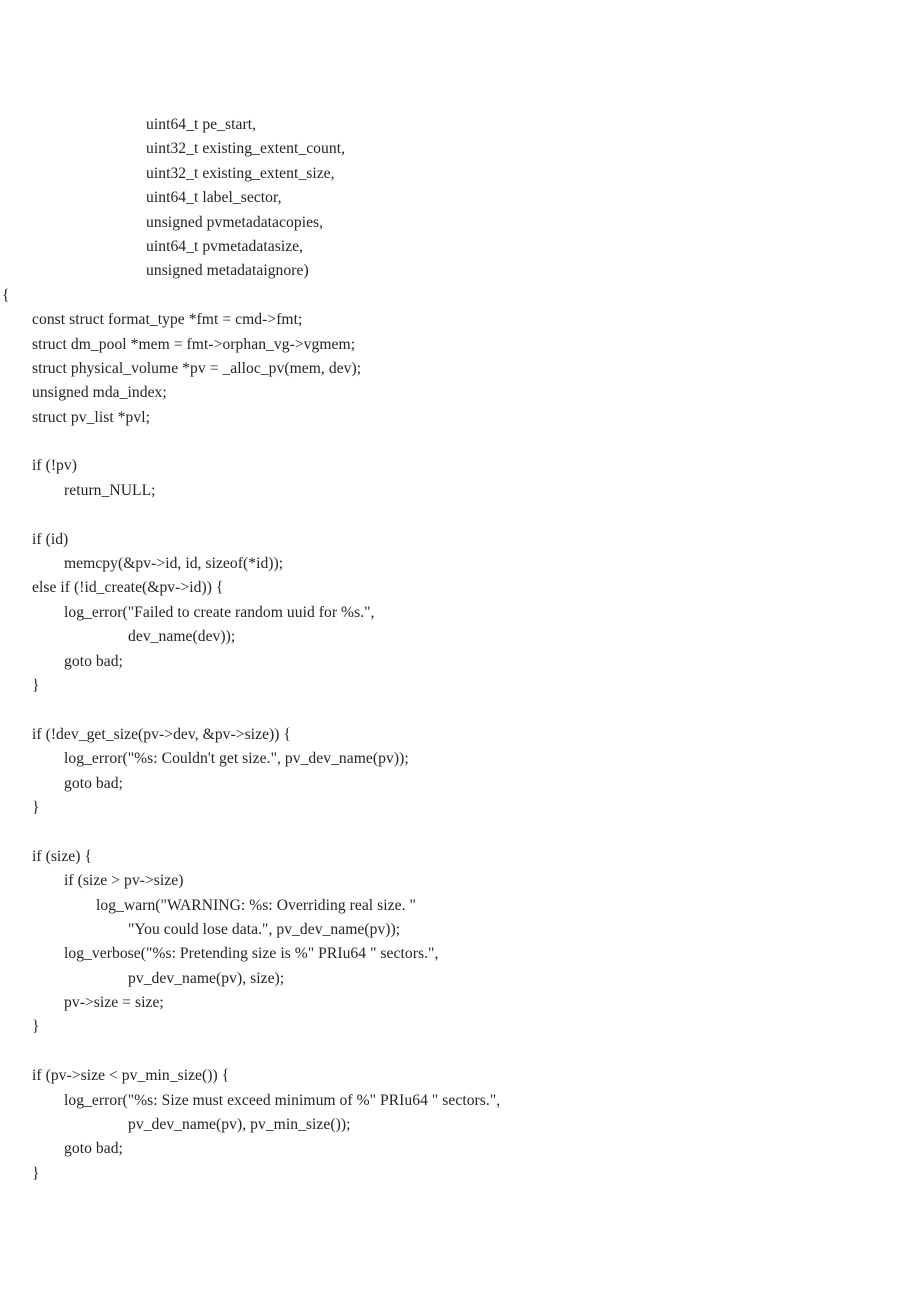  I want to click on code-line: if (!dev_get_size(pv->dev, &pv->size)) {, so click(162, 734).